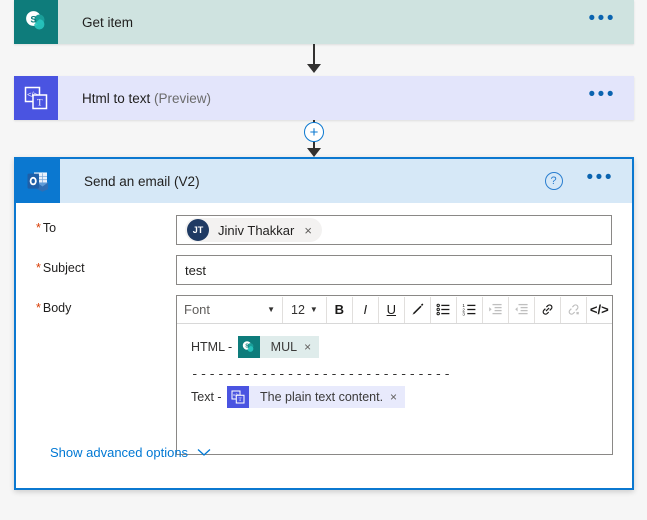 The image size is (647, 520). What do you see at coordinates (469, 310) in the screenshot?
I see `numbered-list-button: 1 2 3` at bounding box center [469, 310].